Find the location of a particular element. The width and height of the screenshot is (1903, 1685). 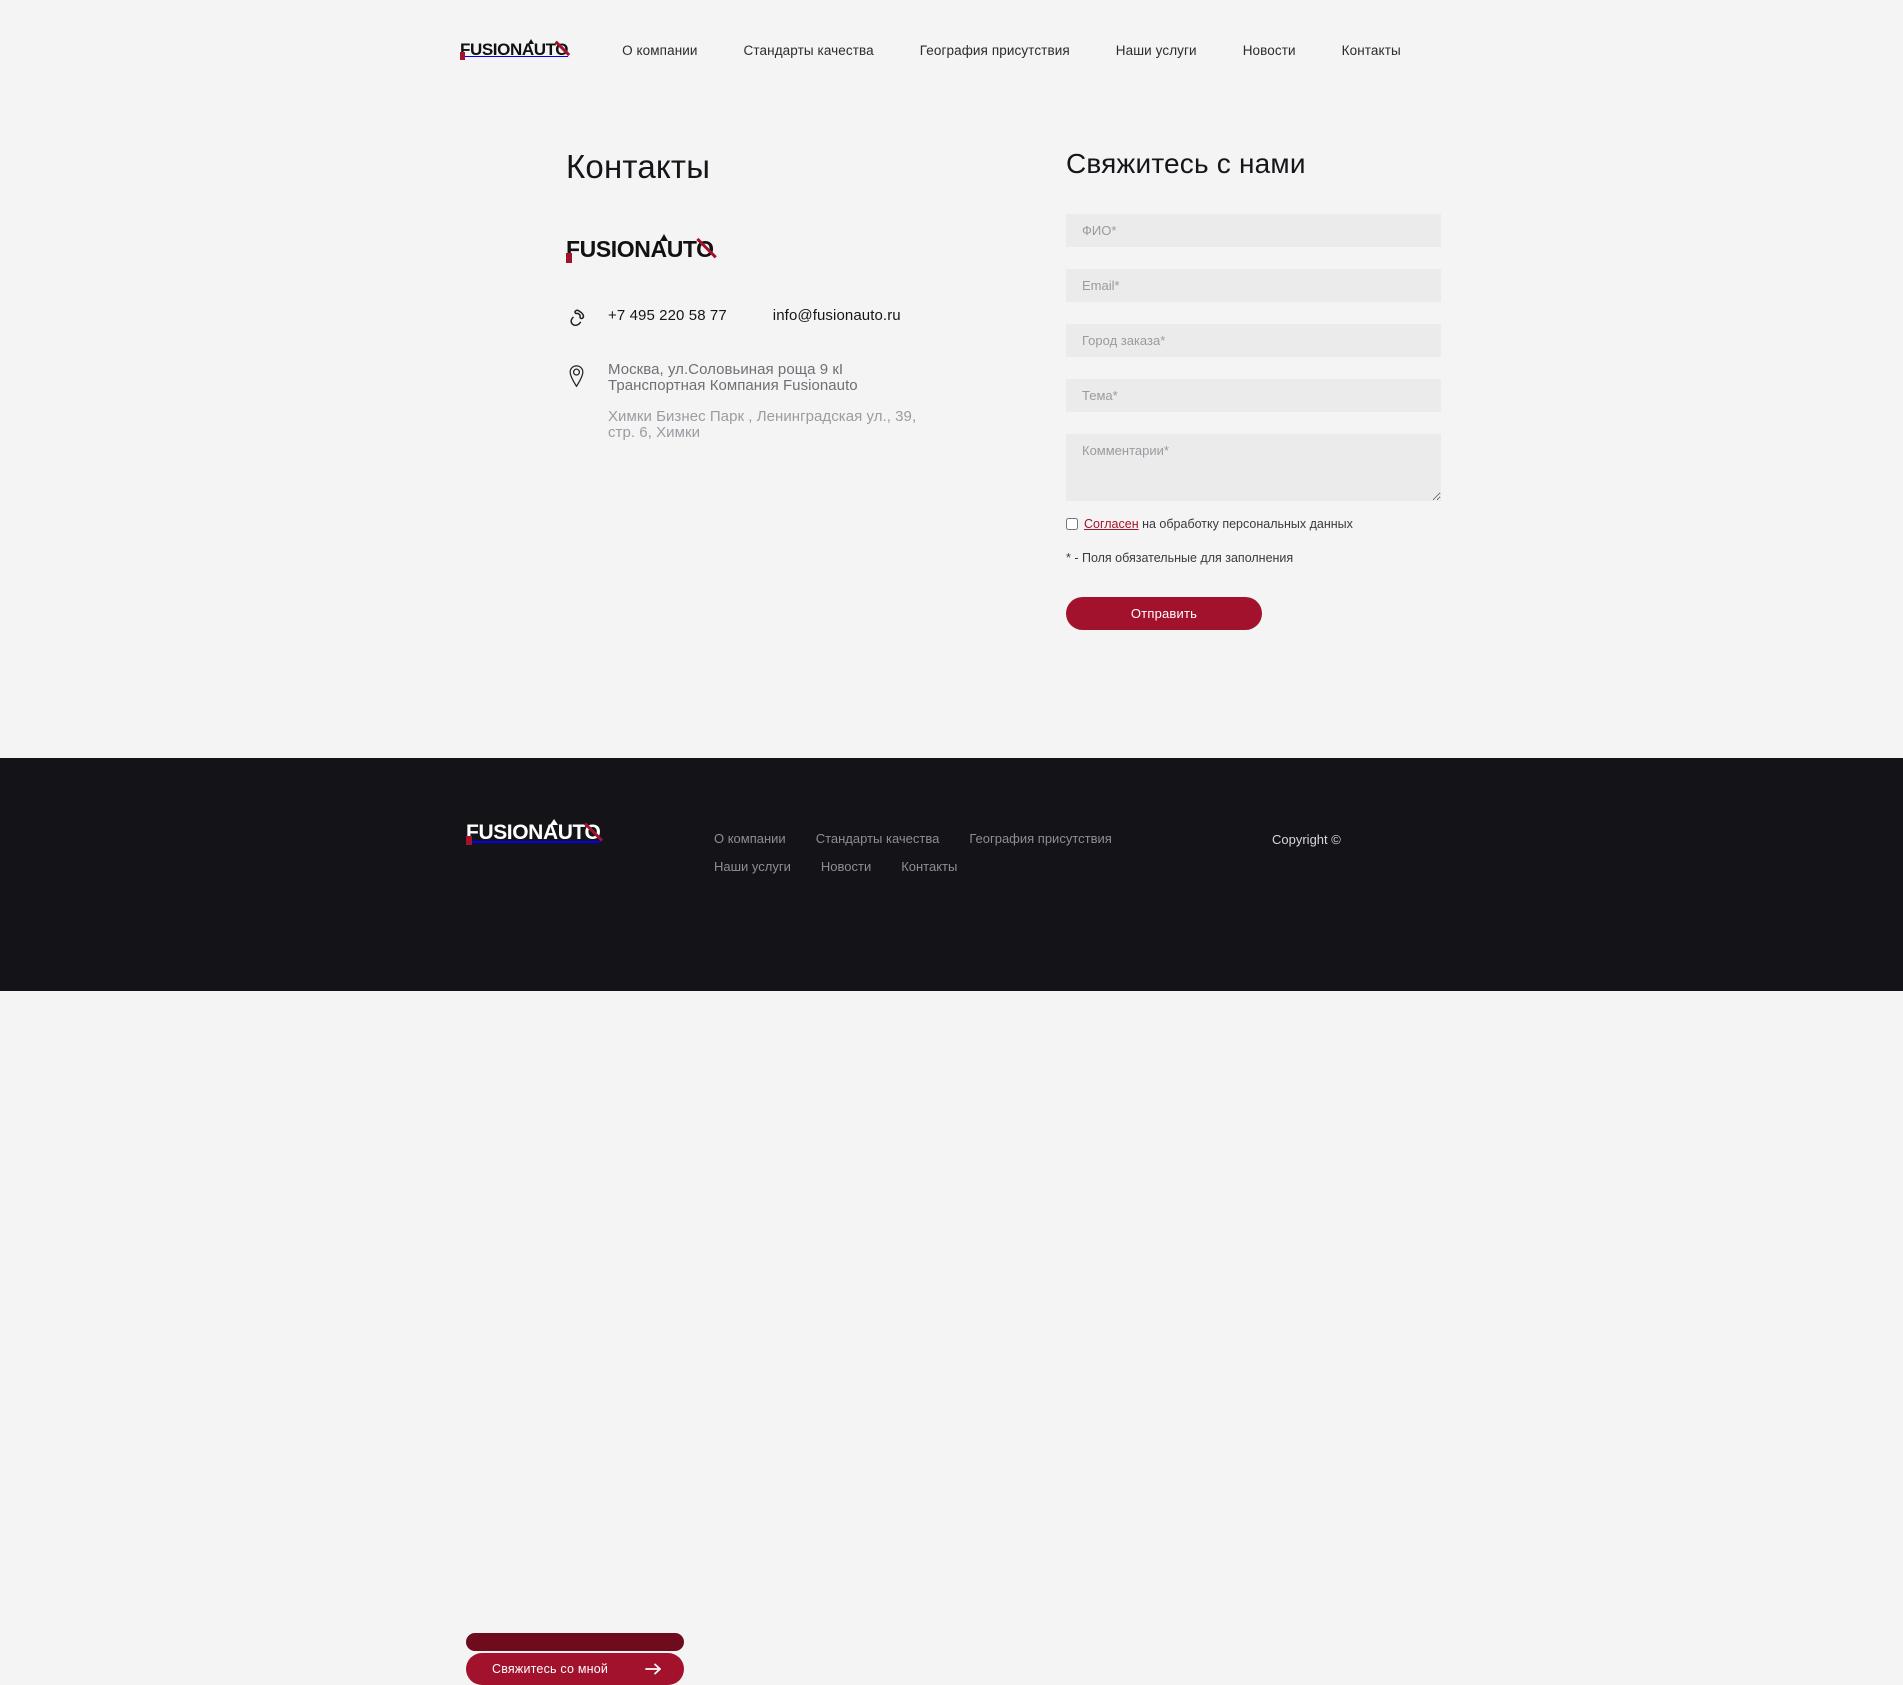

contacts-logo: F USIONAUTO is located at coordinates (641, 248).